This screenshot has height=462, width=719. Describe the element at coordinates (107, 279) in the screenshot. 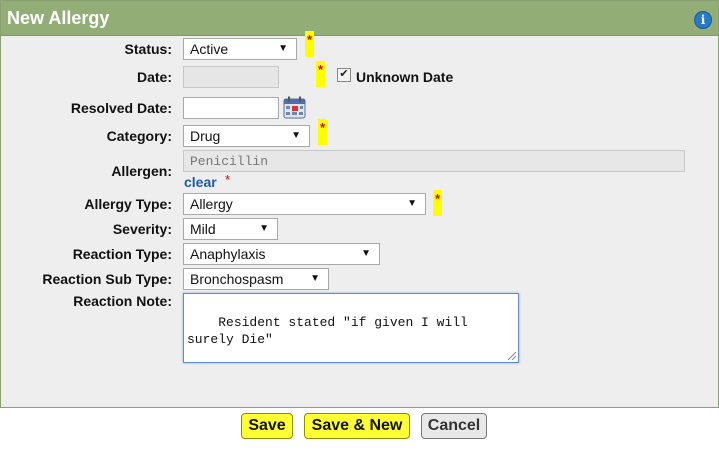

I see `reaction-sub-type-label: Reaction Sub Type:` at that location.